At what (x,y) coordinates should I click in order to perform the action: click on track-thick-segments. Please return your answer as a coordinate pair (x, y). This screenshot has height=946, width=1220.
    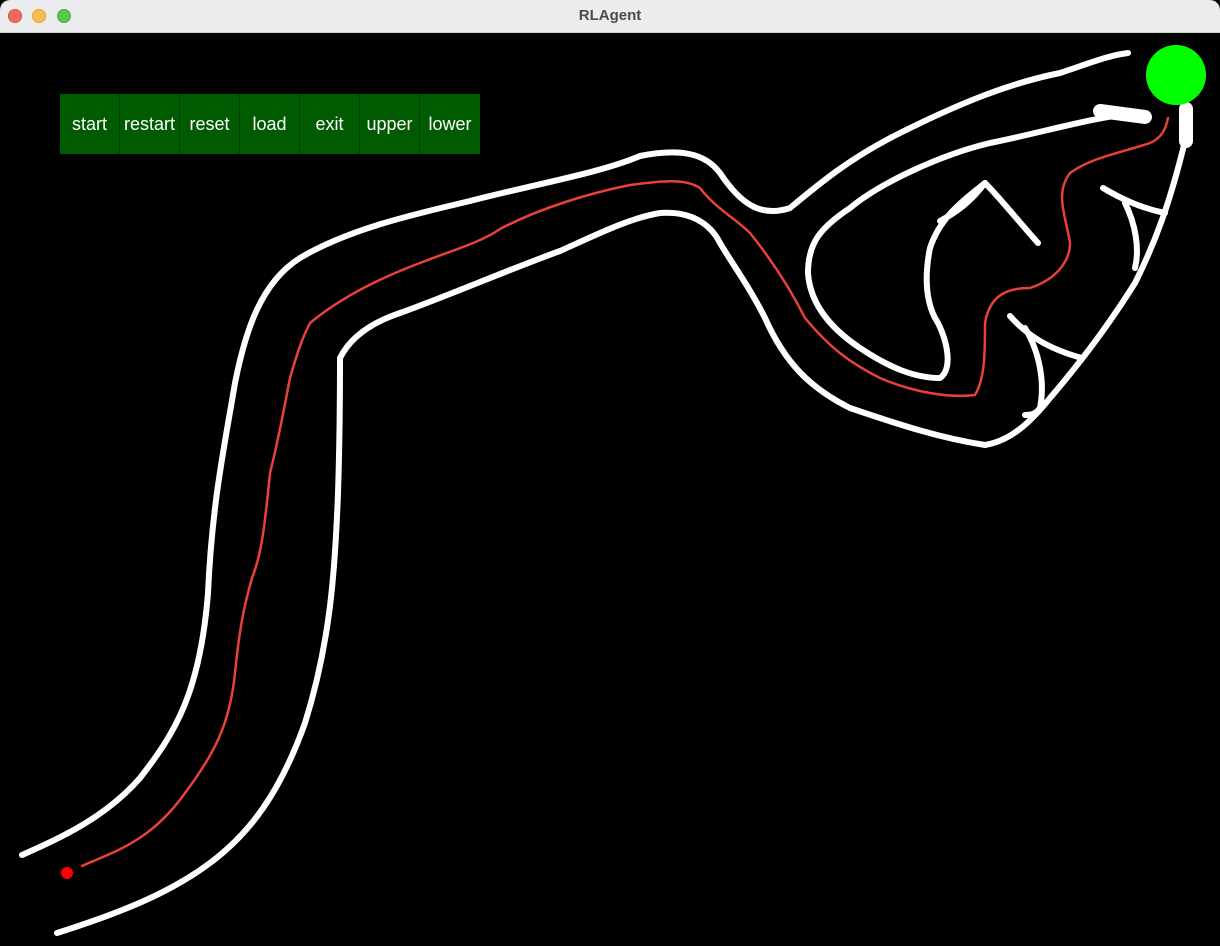
    Looking at the image, I should click on (1143, 125).